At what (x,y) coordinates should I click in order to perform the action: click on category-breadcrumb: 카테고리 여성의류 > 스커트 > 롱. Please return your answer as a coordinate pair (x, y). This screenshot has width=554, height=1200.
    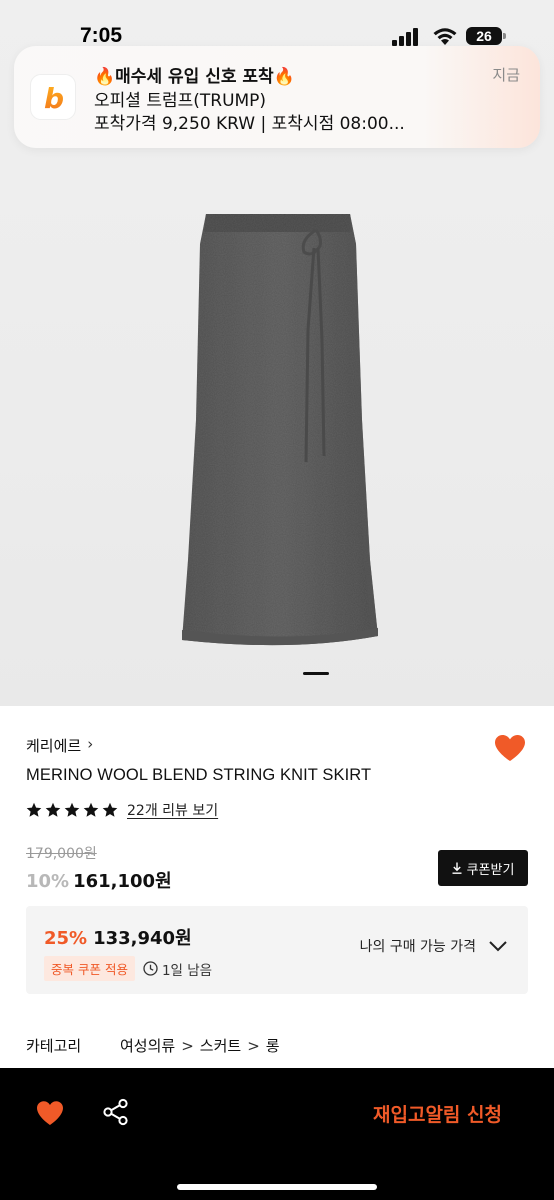
    Looking at the image, I should click on (153, 1045).